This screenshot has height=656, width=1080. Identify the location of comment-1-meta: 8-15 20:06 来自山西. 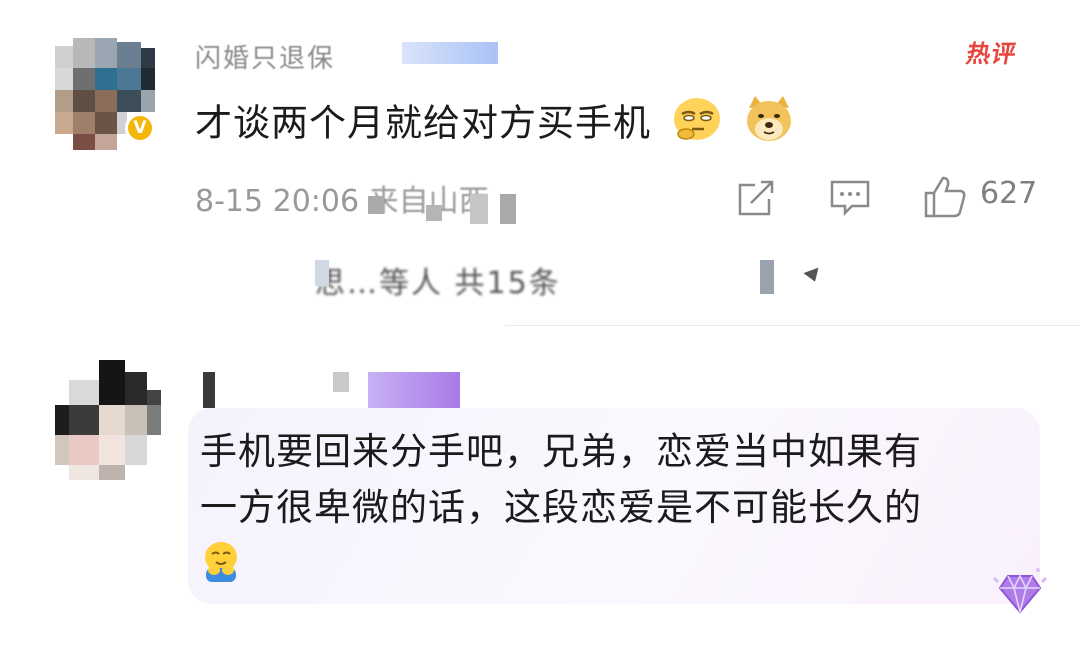
(342, 198).